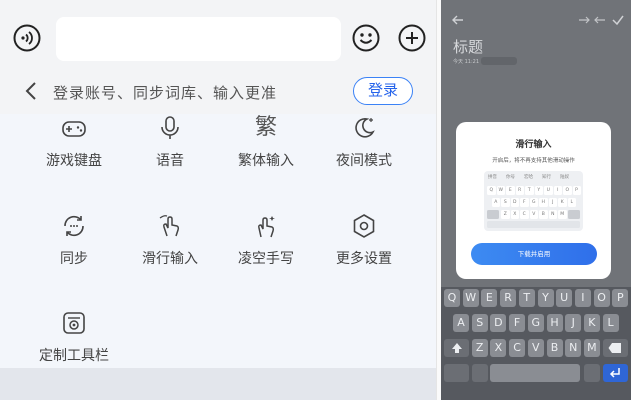 The height and width of the screenshot is (400, 631). I want to click on mini-key: V, so click(533, 214).